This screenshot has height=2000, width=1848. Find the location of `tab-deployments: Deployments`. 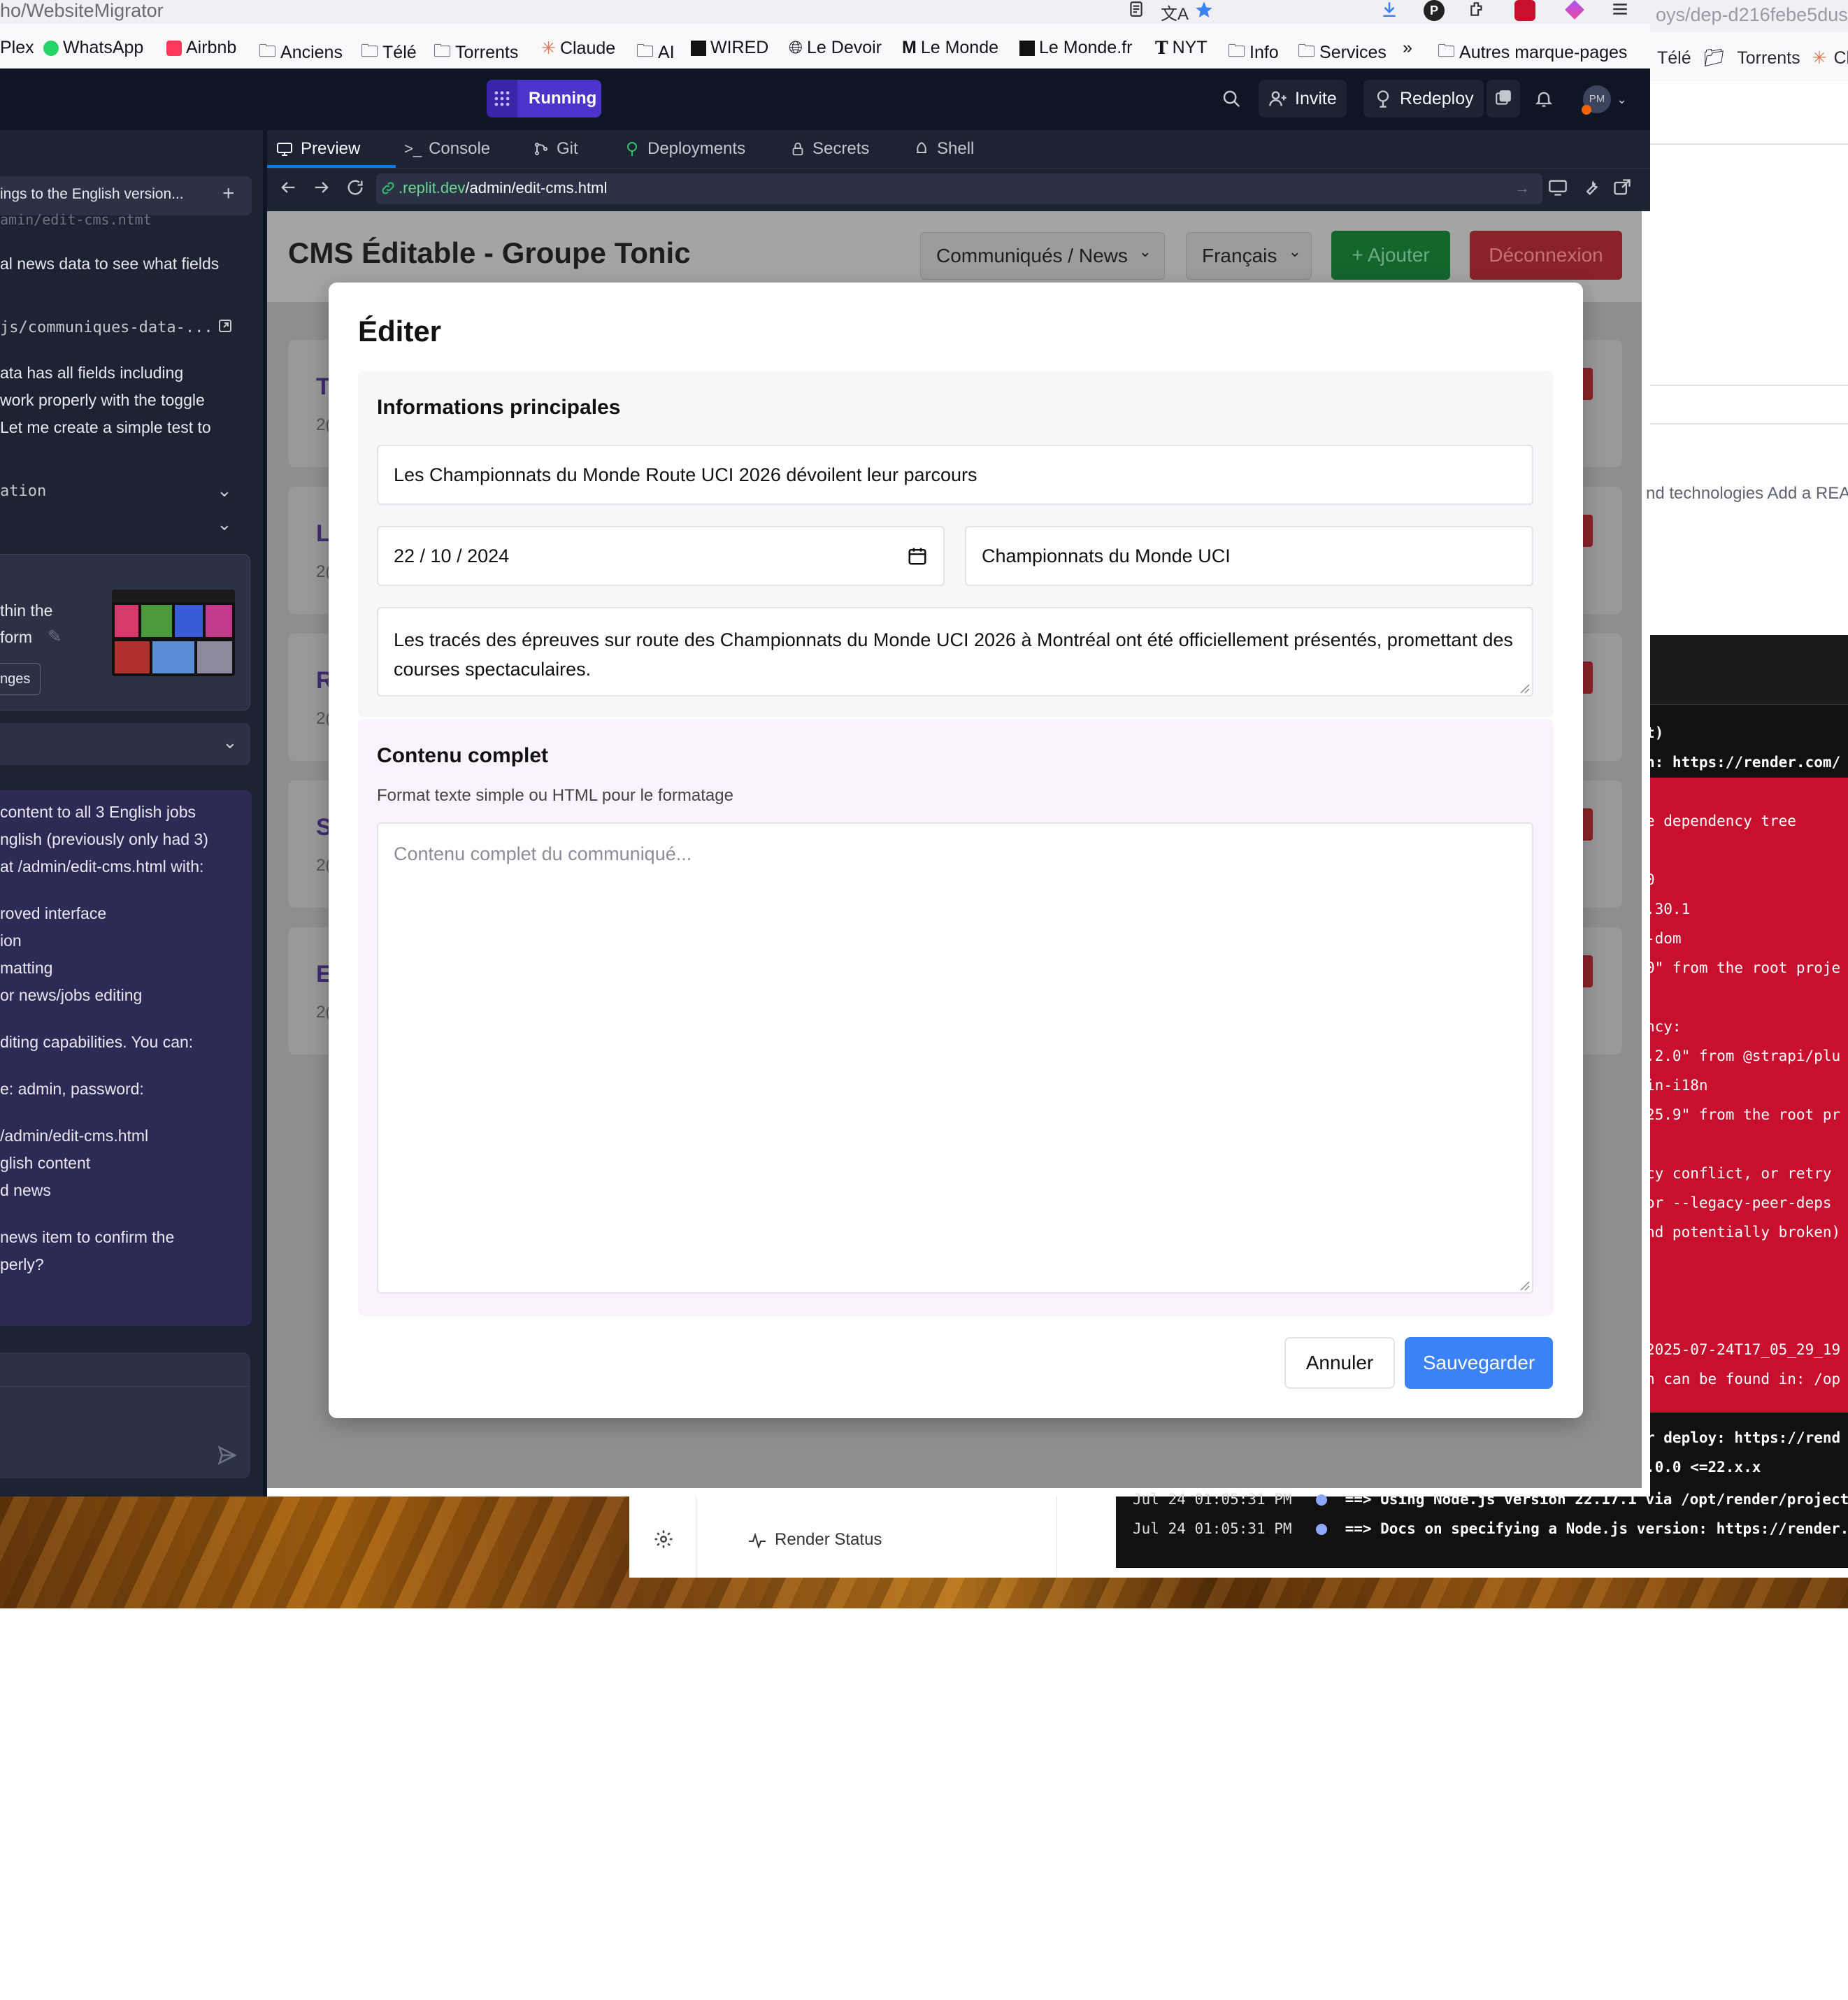

tab-deployments: Deployments is located at coordinates (684, 149).